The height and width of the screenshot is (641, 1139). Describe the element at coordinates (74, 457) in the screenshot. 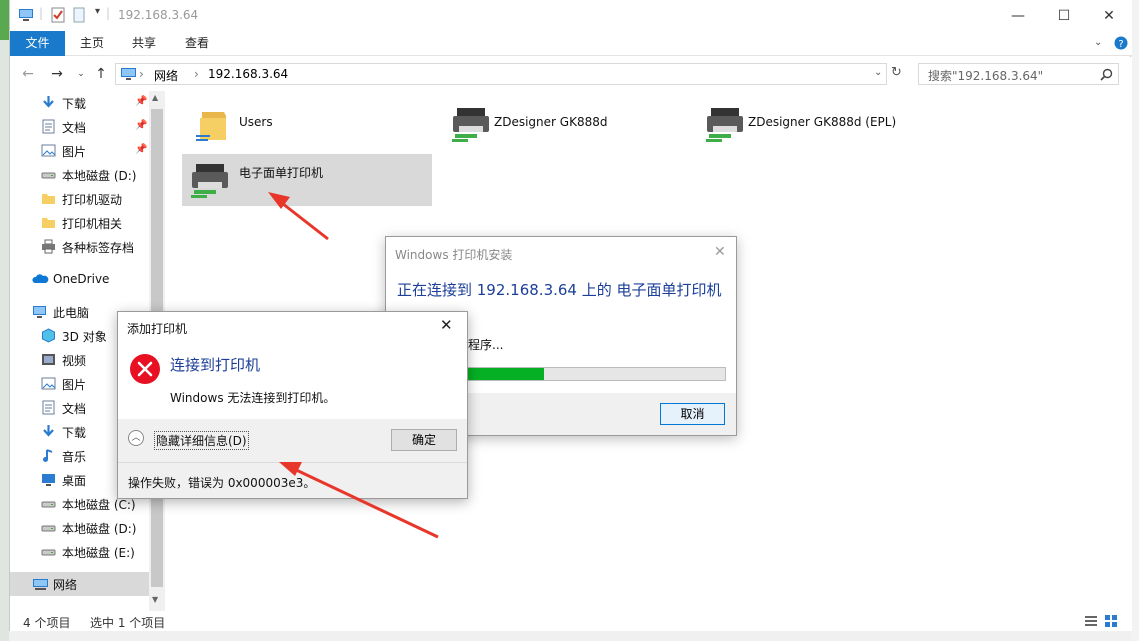

I see `sidebar-item-label: 音乐` at that location.